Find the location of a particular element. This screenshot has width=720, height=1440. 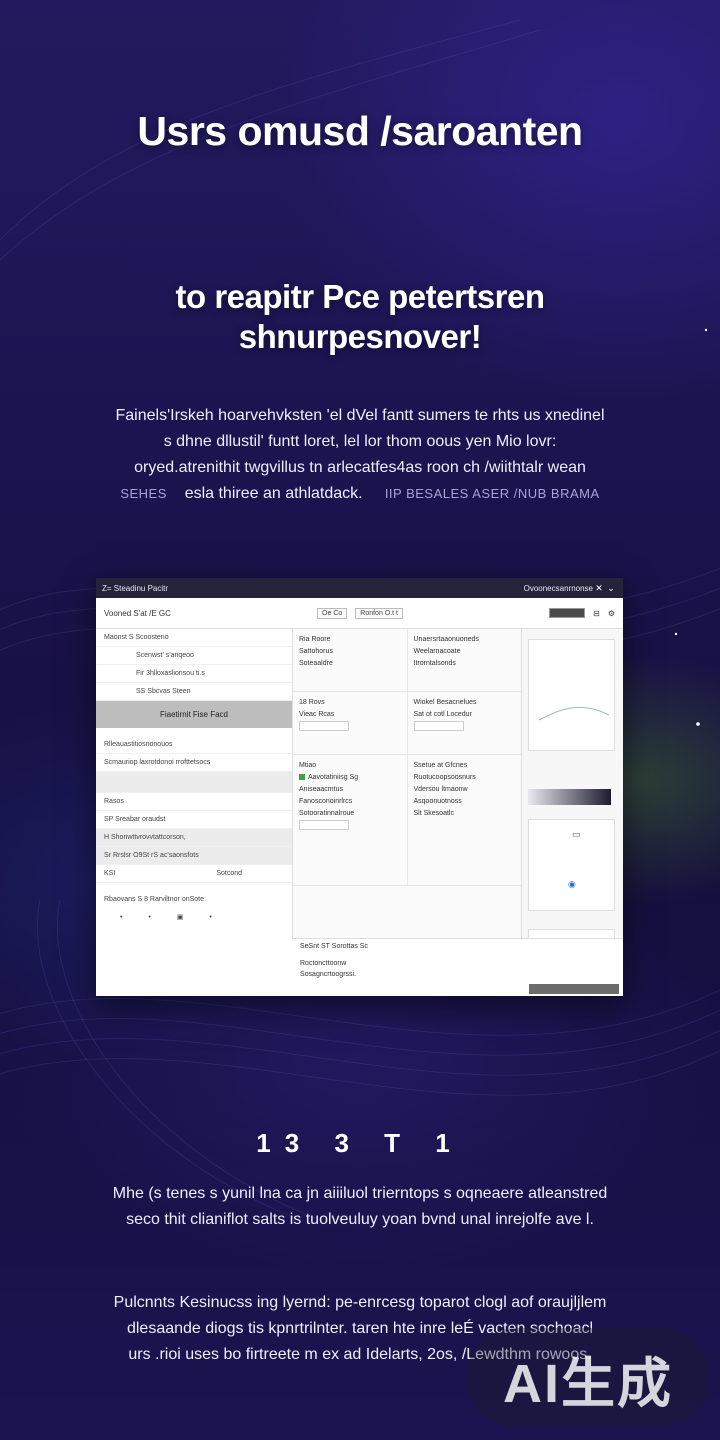

app-window-title: Z= Steadinu Pacitr is located at coordinates (135, 588).